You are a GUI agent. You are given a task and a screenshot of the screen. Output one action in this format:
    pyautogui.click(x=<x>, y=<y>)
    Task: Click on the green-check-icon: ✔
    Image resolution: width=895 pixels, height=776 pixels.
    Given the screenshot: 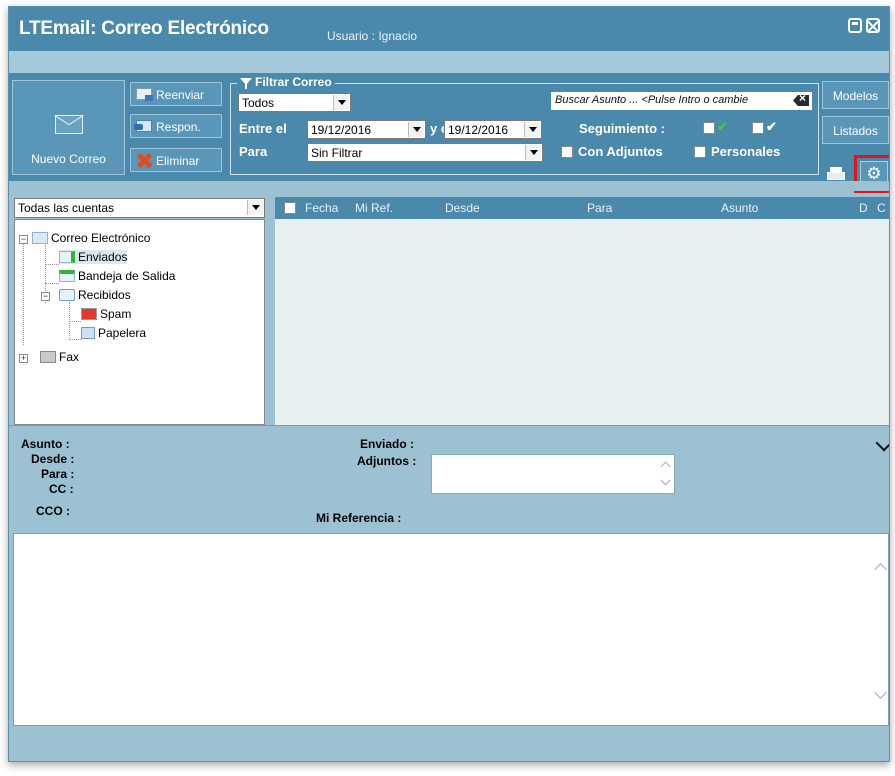 What is the action you would take?
    pyautogui.click(x=722, y=126)
    